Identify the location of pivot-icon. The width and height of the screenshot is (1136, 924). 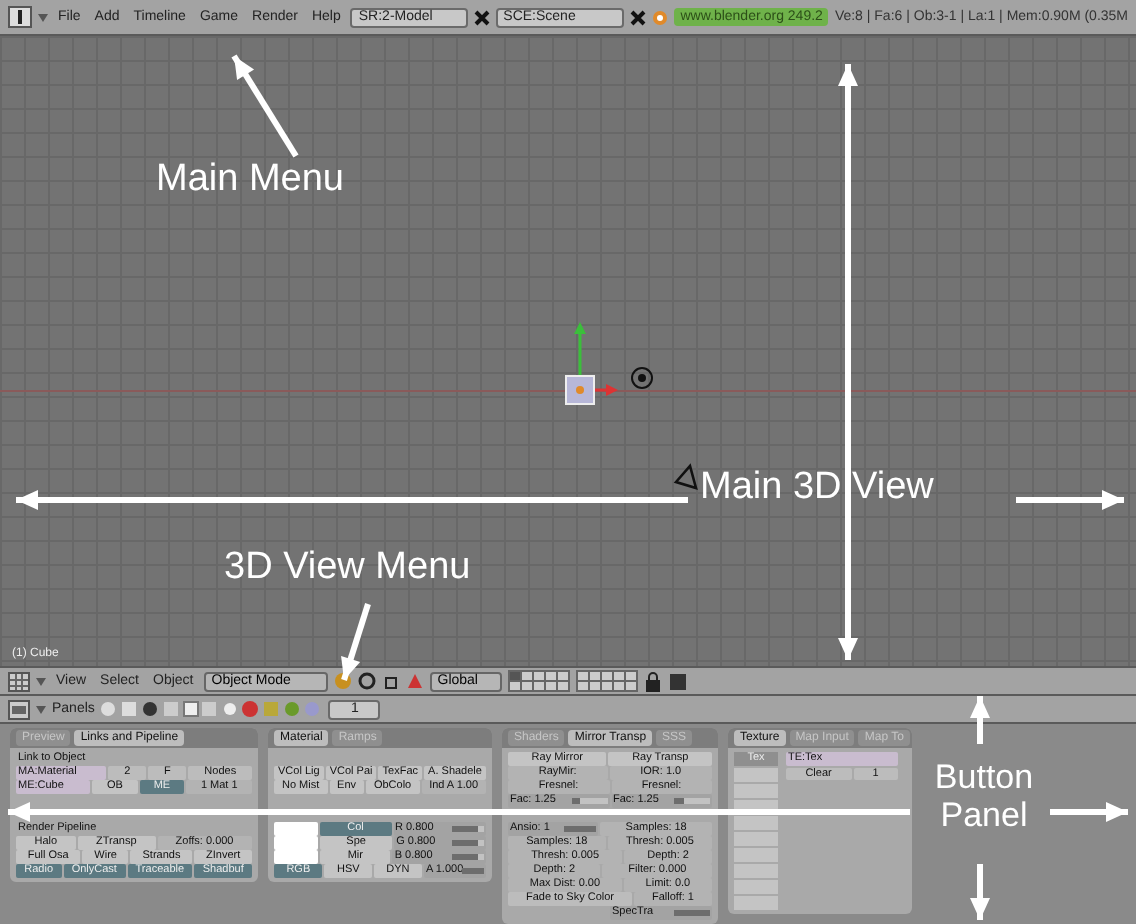
(366, 681).